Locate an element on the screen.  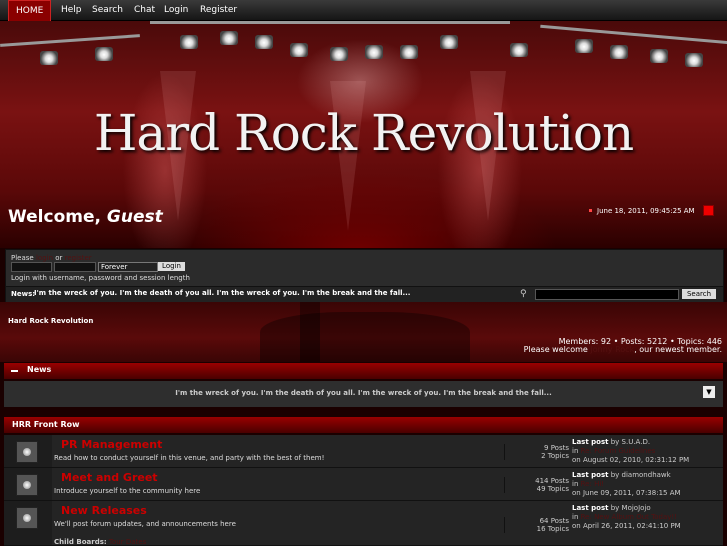
board-topics: 49 Topics is located at coordinates (552, 489).